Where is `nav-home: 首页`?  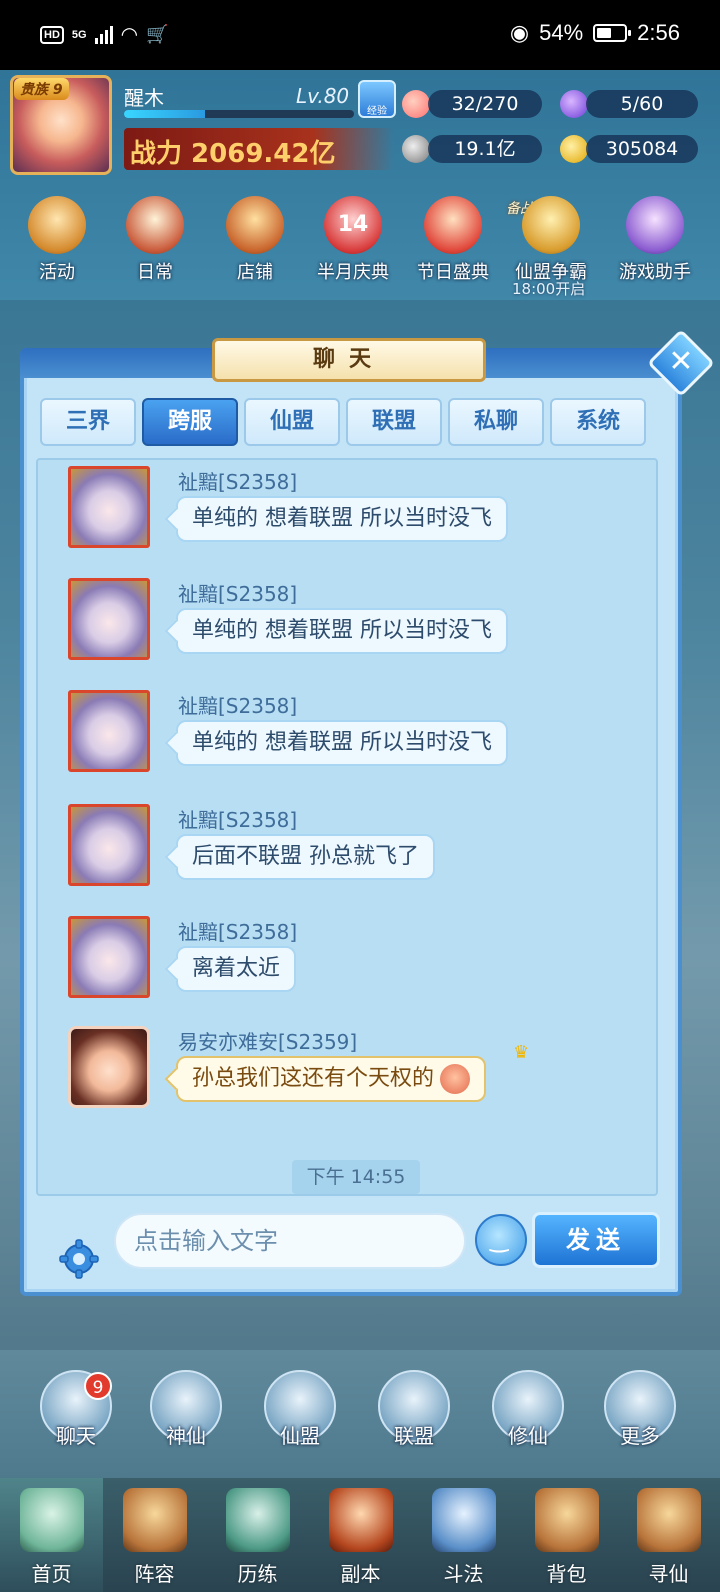
nav-home: 首页 is located at coordinates (51, 1535).